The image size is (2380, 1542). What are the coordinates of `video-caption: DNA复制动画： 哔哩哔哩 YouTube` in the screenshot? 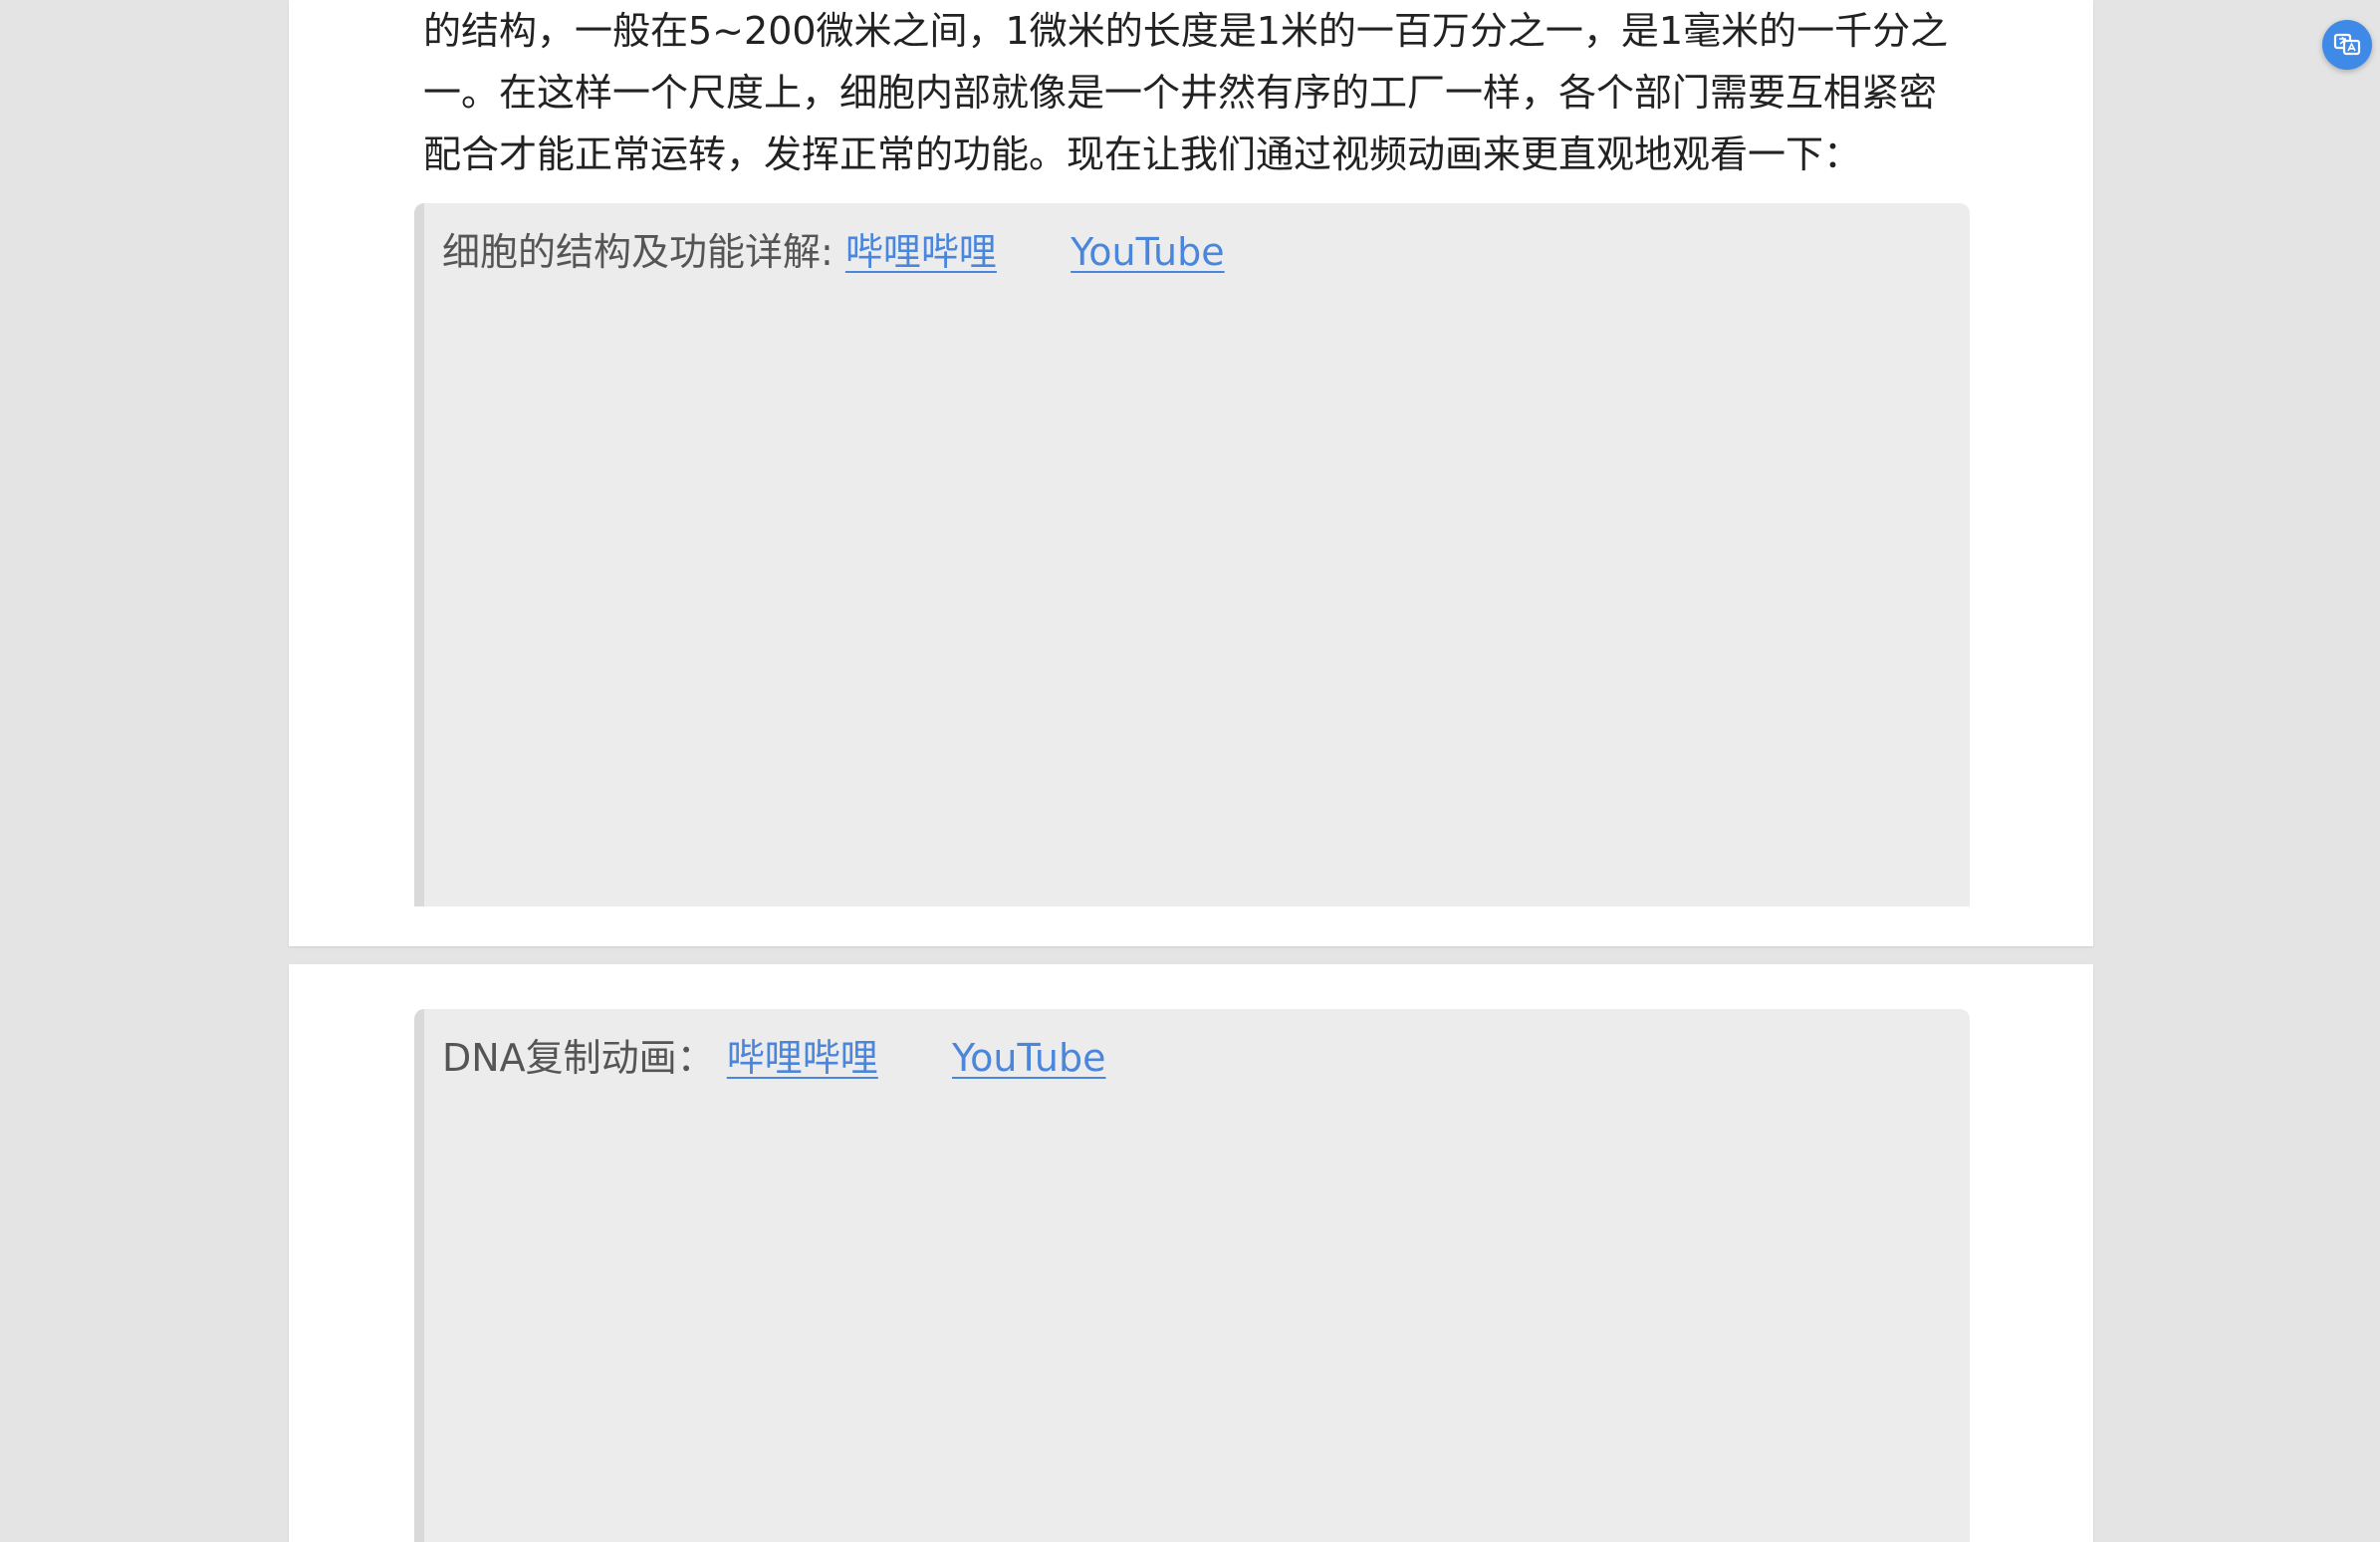 It's located at (774, 1058).